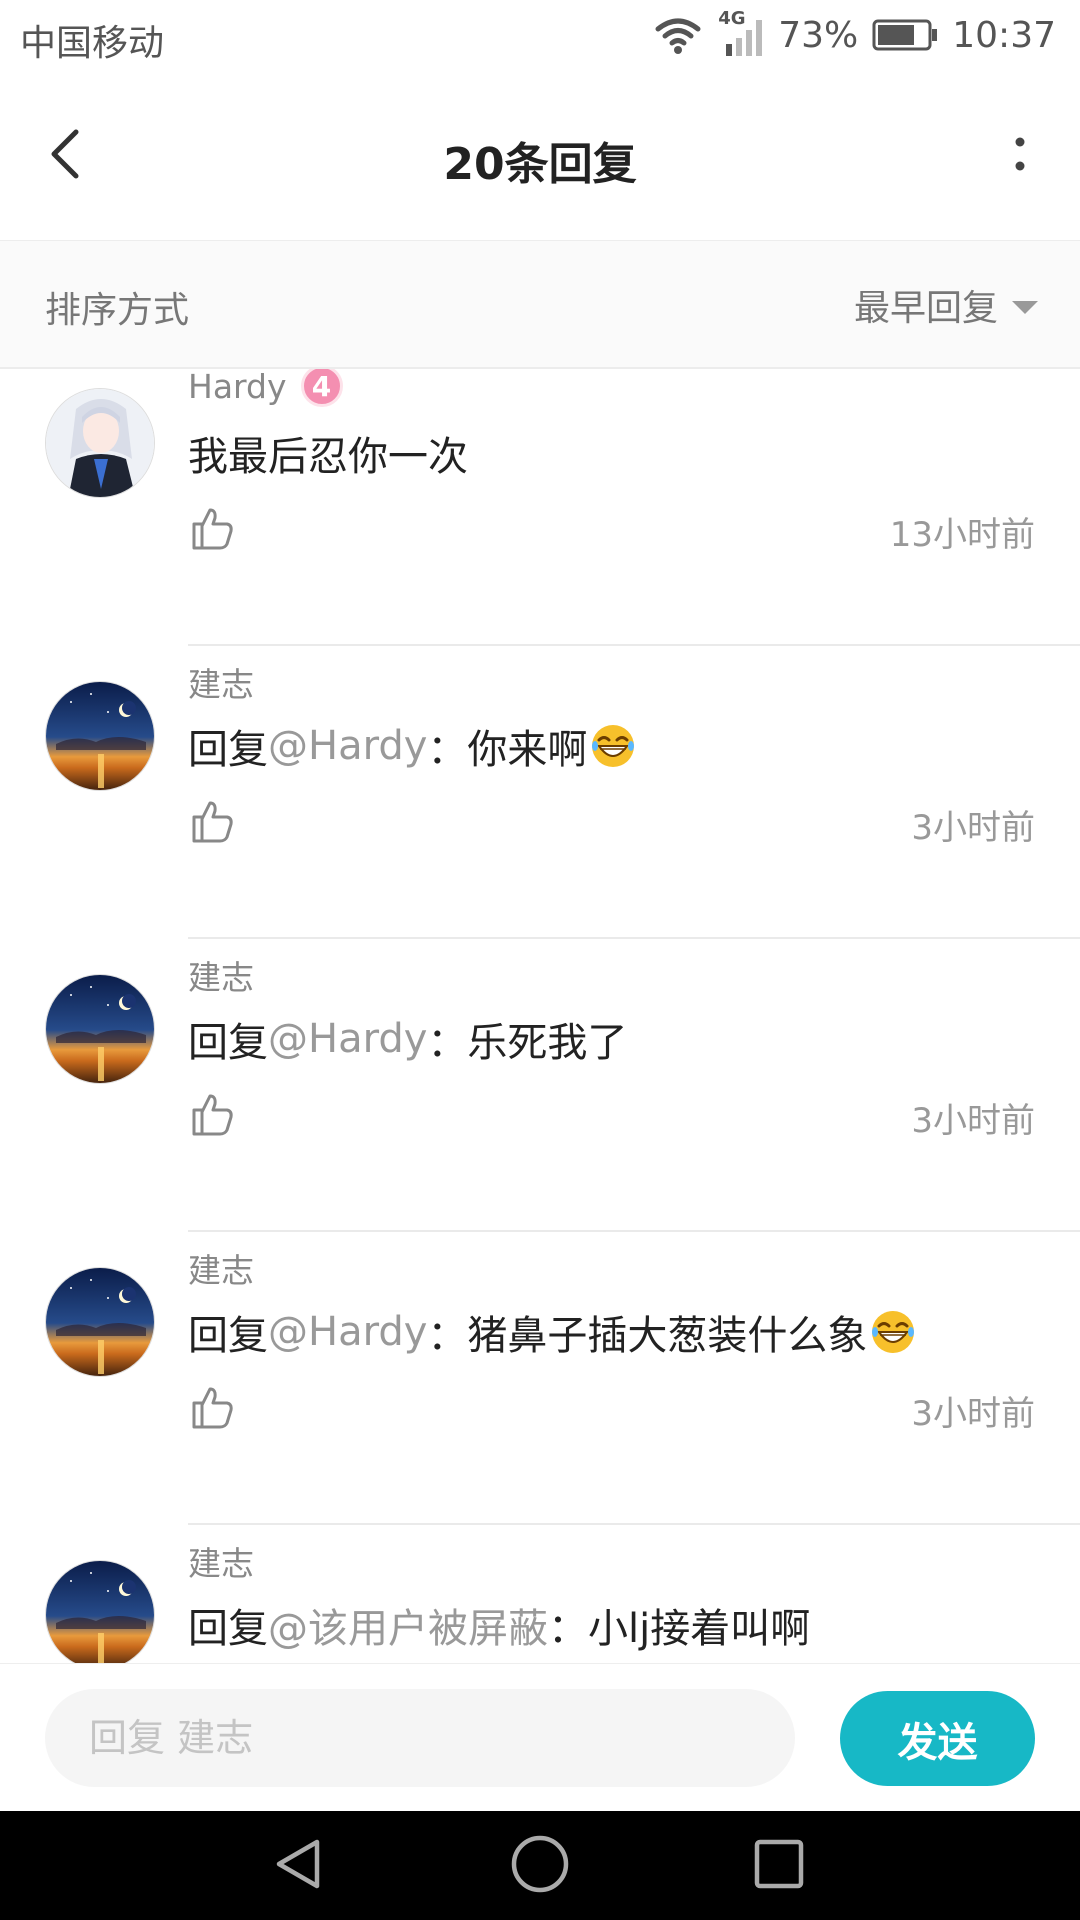  I want to click on author-name: Hardy, so click(237, 387).